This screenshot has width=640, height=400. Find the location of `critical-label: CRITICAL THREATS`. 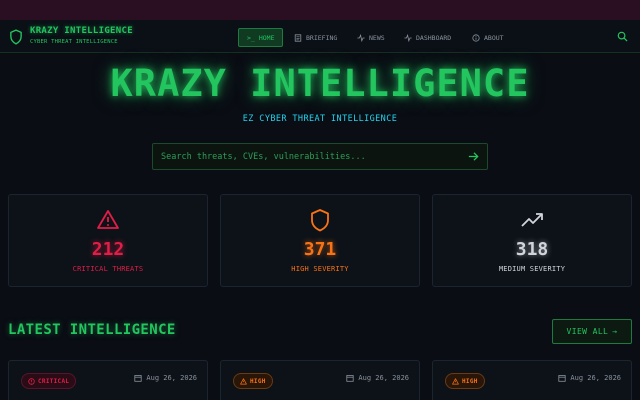

critical-label: CRITICAL THREATS is located at coordinates (108, 269).